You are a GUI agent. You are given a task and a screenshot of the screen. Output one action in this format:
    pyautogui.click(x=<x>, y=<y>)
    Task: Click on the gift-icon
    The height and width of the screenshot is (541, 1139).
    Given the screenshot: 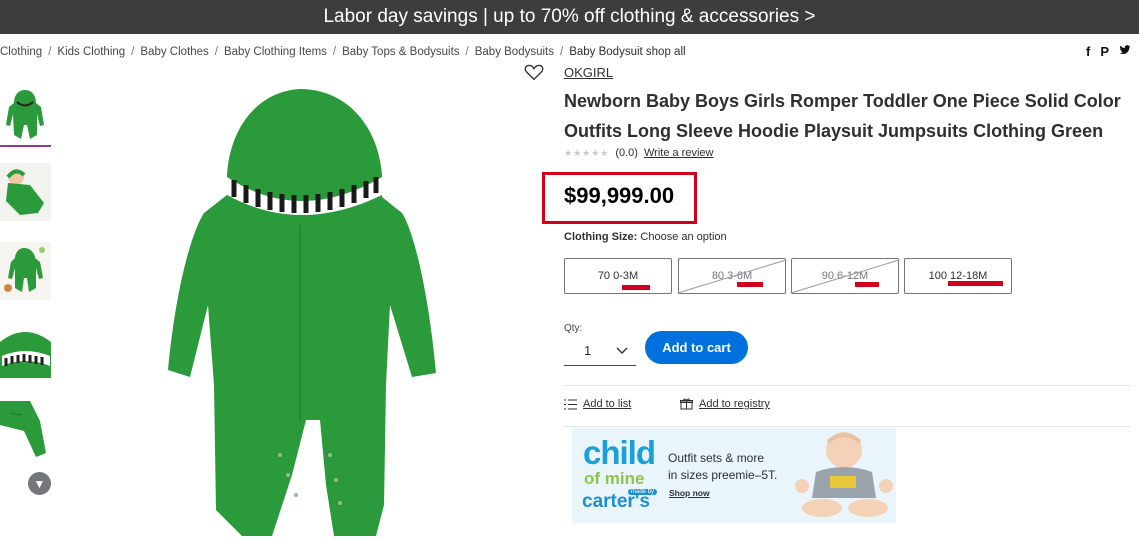 What is the action you would take?
    pyautogui.click(x=686, y=404)
    